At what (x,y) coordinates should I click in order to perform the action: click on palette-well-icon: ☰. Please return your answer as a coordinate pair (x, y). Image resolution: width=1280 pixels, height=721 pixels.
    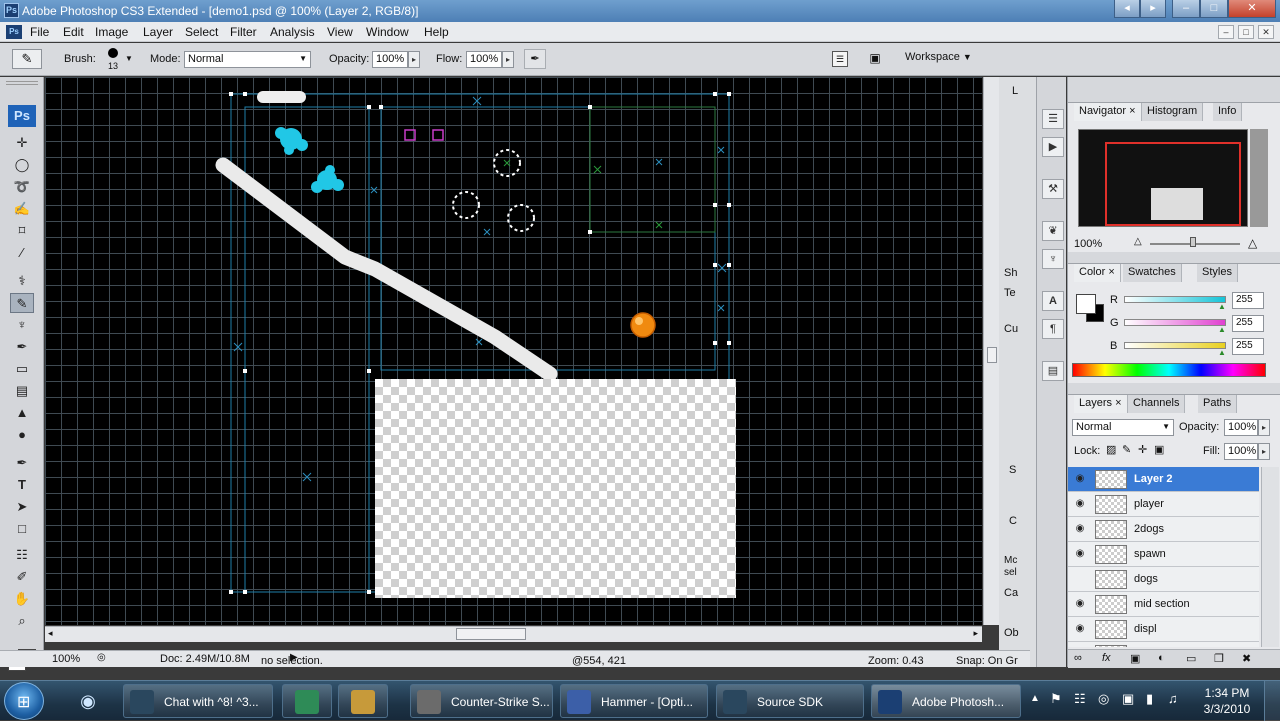
    Looking at the image, I should click on (840, 59).